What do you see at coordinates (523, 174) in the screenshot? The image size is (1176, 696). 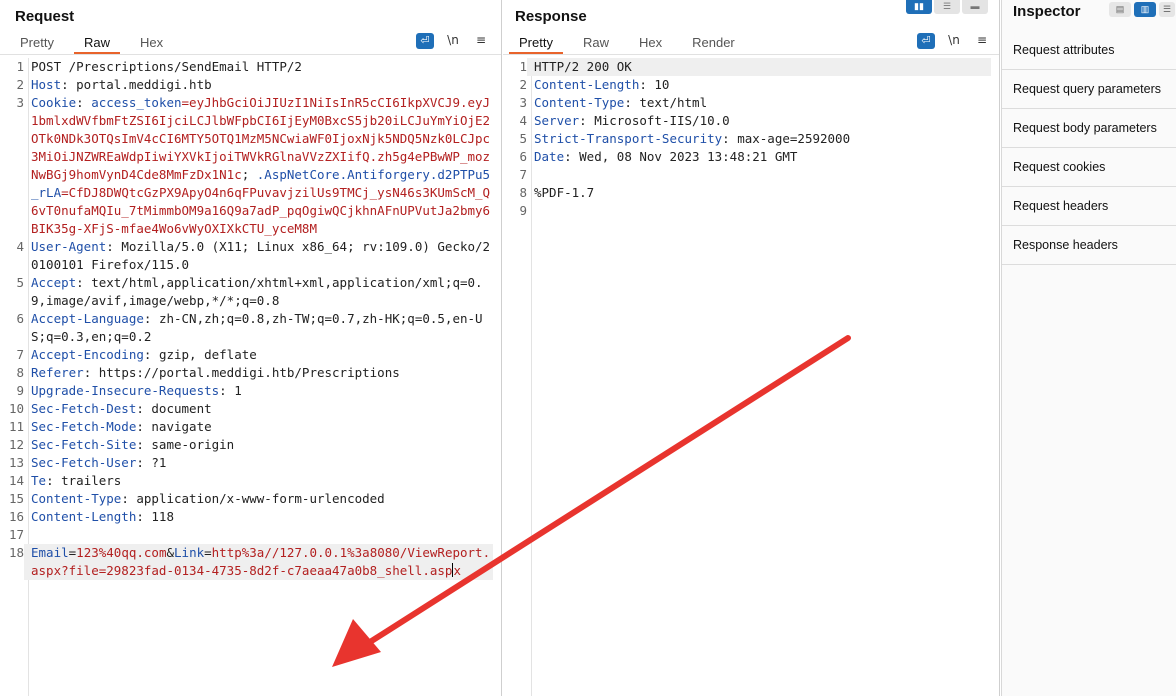 I see `line-number: 7` at bounding box center [523, 174].